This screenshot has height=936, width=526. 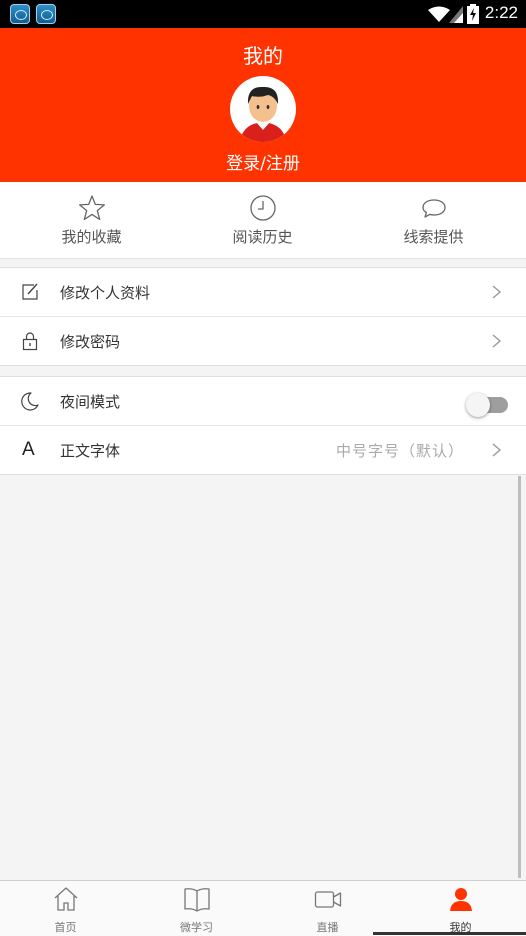 I want to click on nav-live: 直播, so click(x=327, y=908).